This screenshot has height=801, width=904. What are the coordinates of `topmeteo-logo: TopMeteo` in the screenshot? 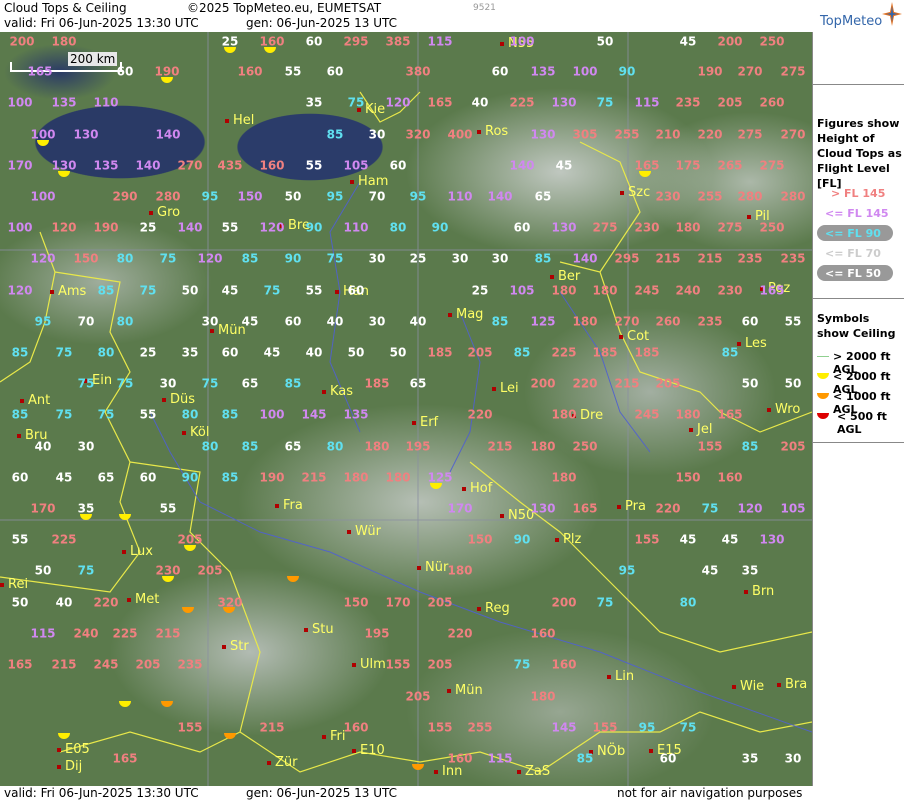 It's located at (858, 16).